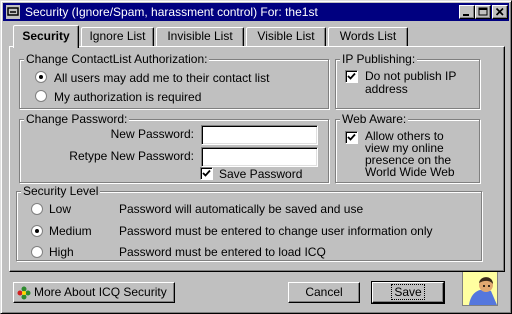 Image resolution: width=512 pixels, height=314 pixels. What do you see at coordinates (259, 135) in the screenshot?
I see `new-password-input` at bounding box center [259, 135].